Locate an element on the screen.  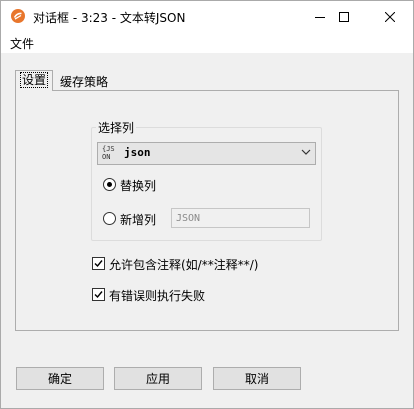
menu-file: 文件 is located at coordinates (22, 43).